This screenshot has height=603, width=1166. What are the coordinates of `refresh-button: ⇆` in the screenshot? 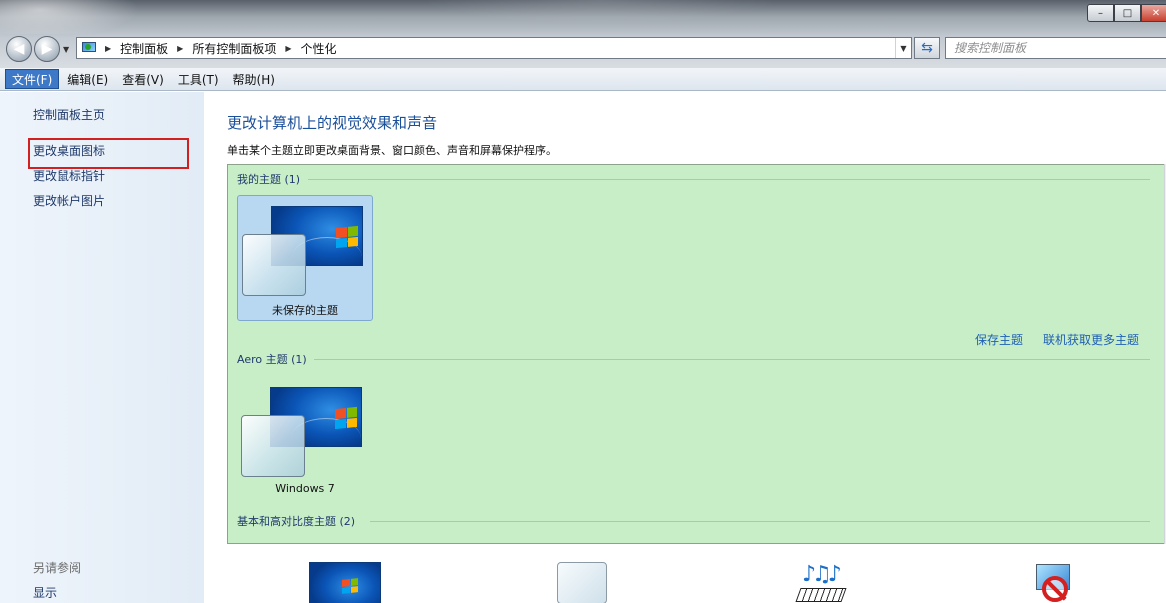 It's located at (927, 48).